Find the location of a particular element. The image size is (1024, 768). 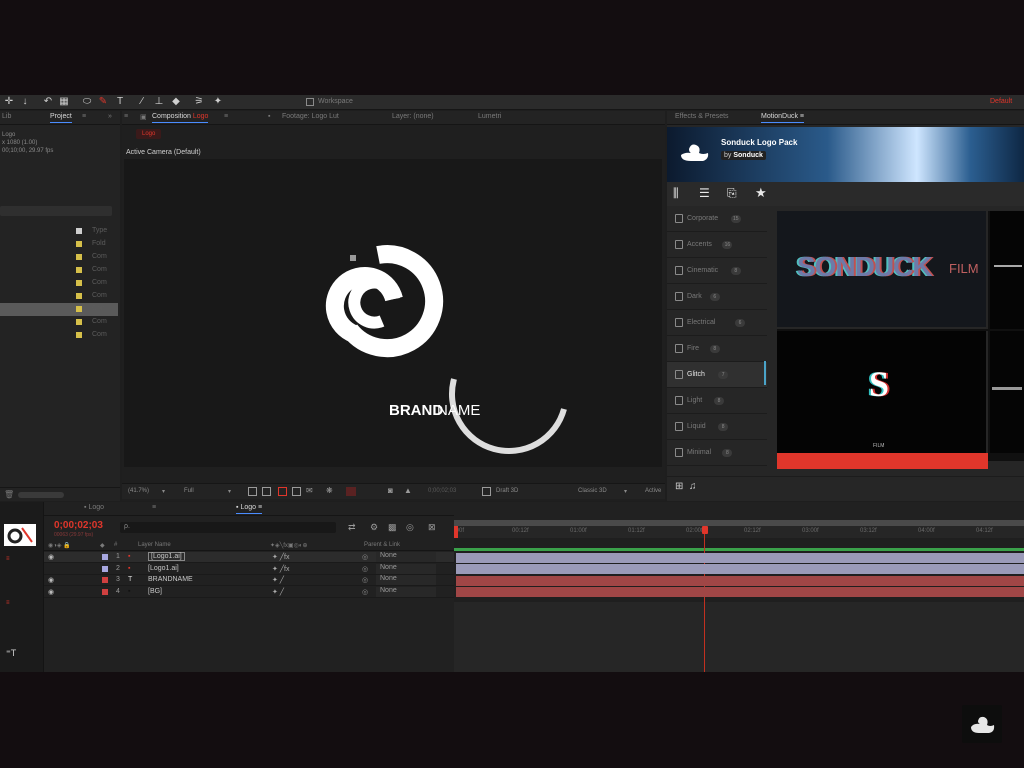

project-scrollbar is located at coordinates (41, 495).